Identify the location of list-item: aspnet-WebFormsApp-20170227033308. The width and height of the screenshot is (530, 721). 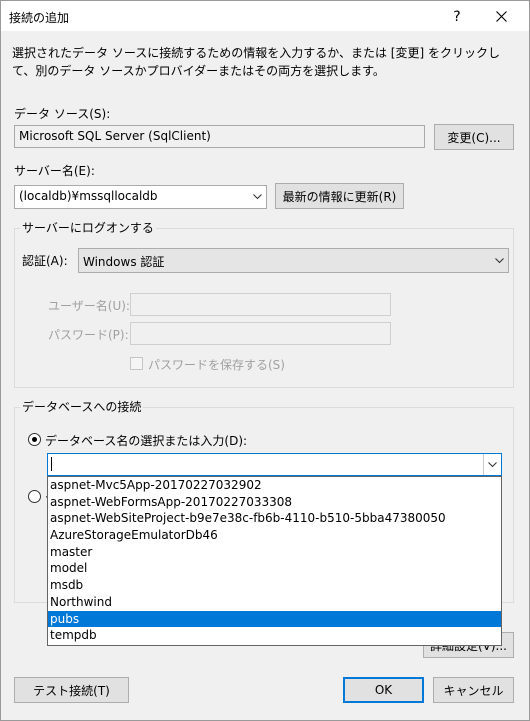
(274, 502).